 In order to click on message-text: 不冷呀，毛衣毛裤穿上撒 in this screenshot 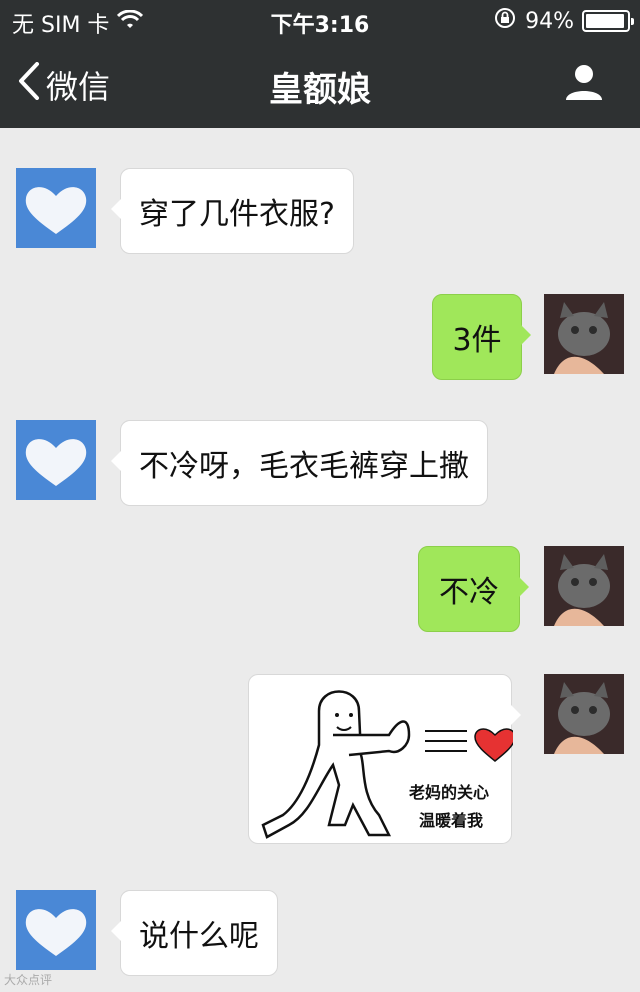, I will do `click(304, 466)`.